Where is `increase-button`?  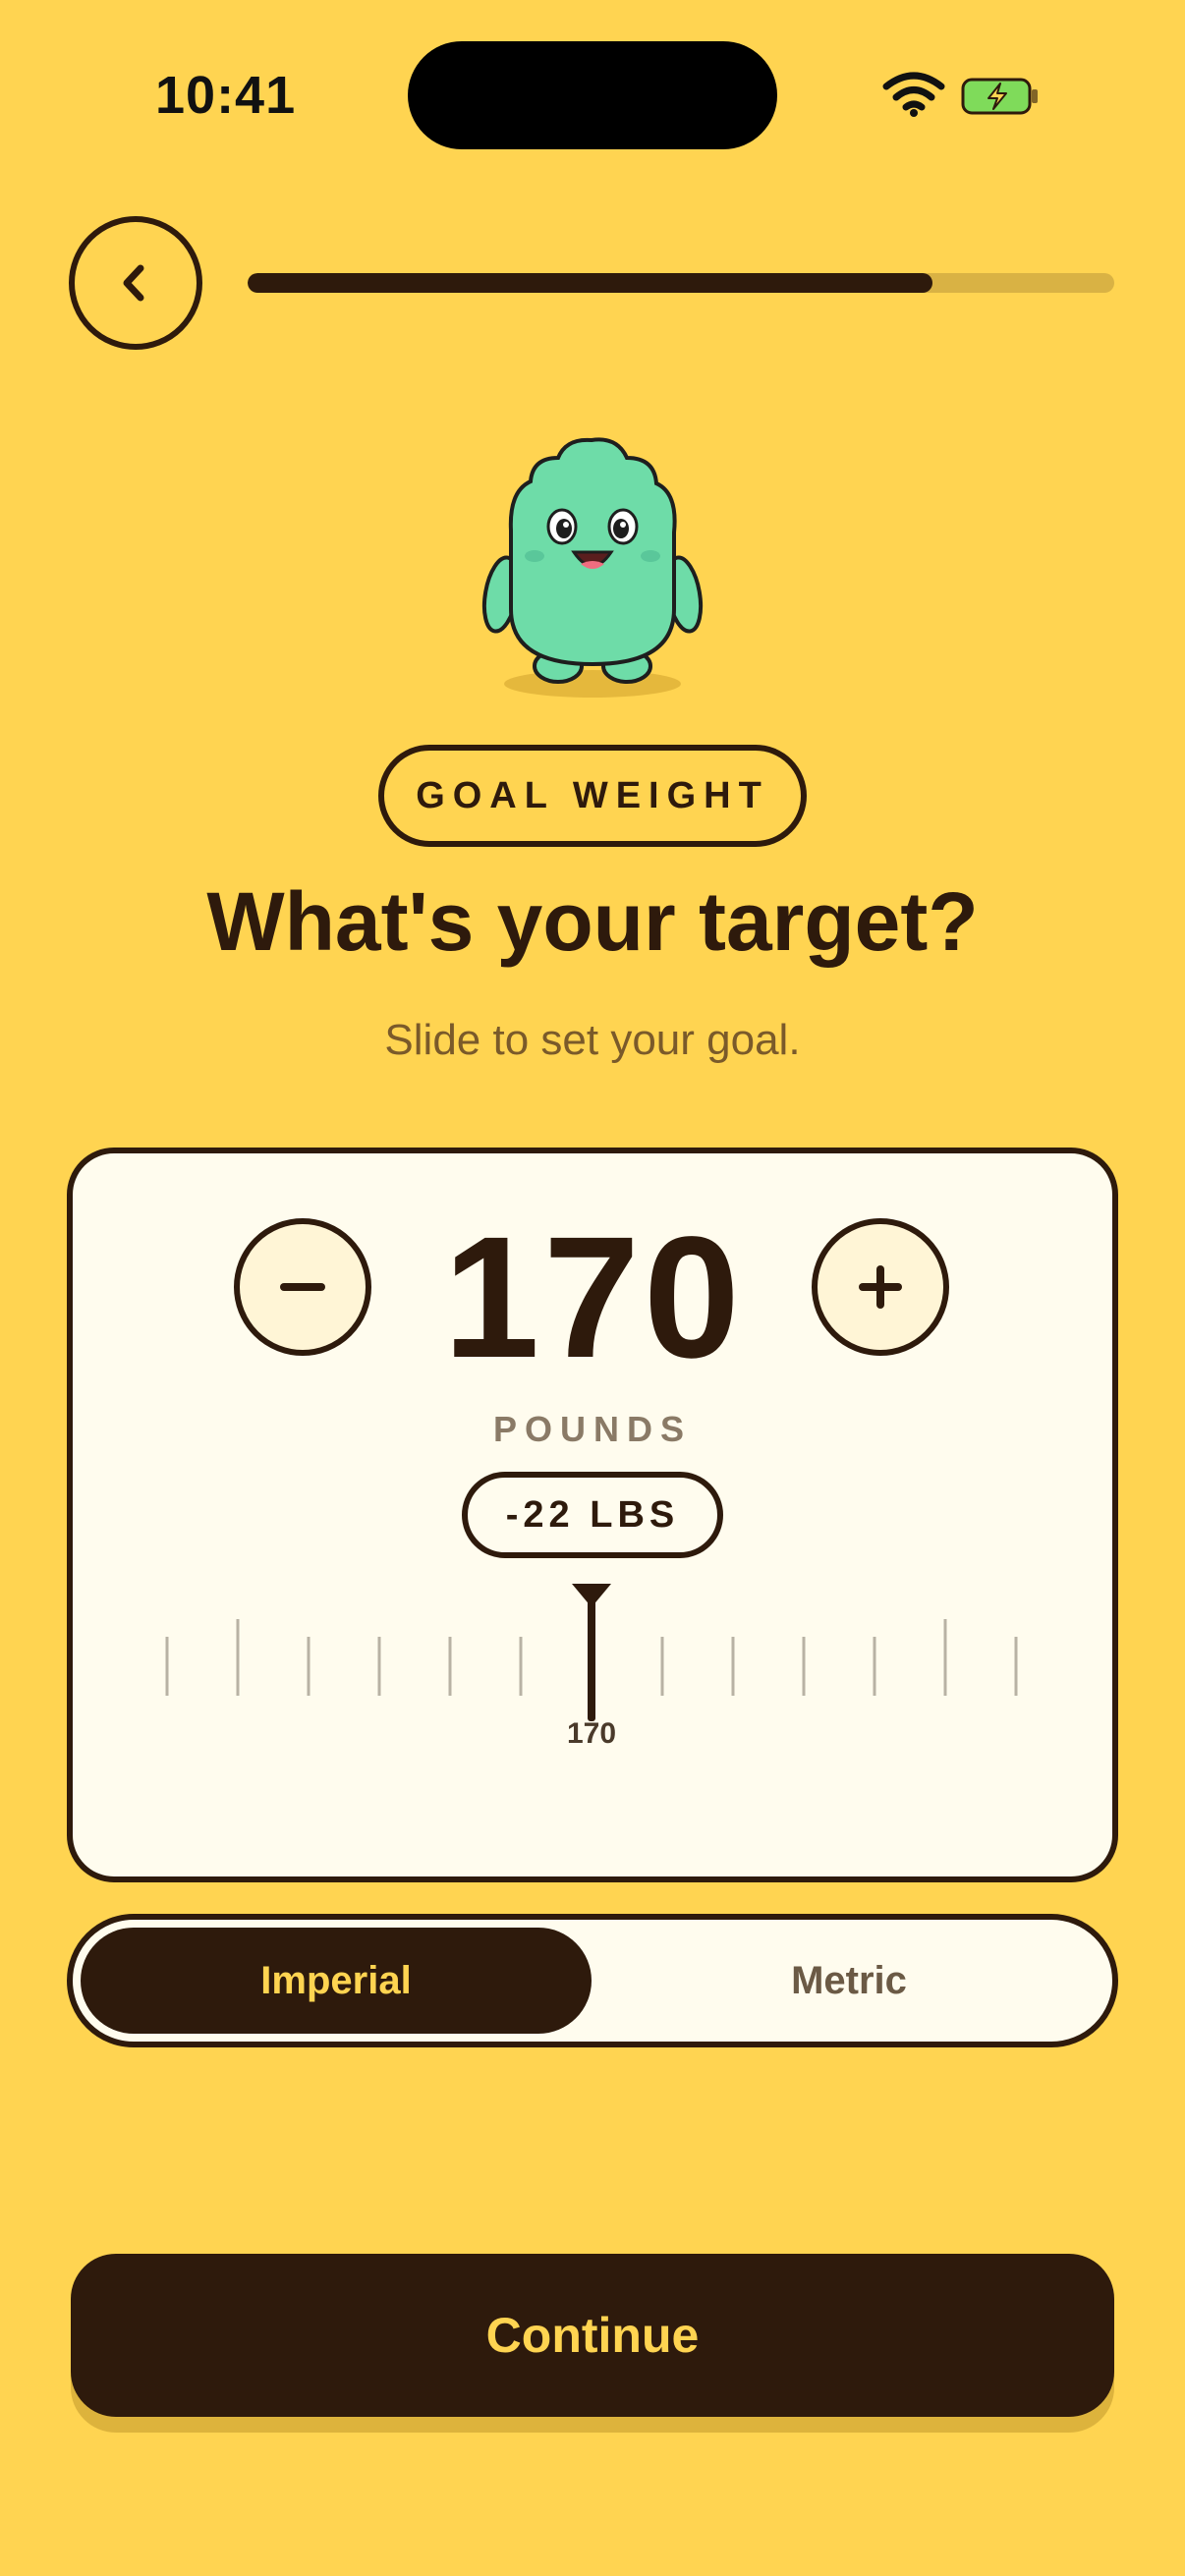
increase-button is located at coordinates (881, 1287).